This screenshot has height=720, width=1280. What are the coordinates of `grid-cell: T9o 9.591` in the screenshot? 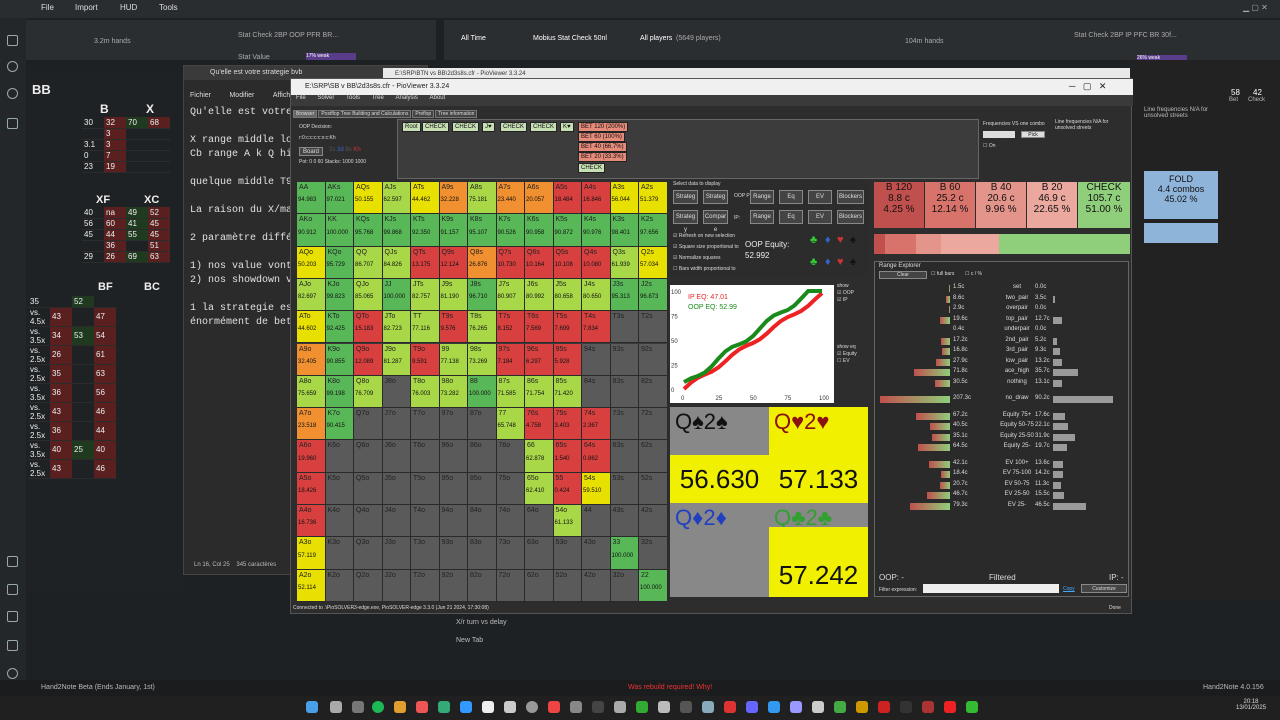 It's located at (425, 359).